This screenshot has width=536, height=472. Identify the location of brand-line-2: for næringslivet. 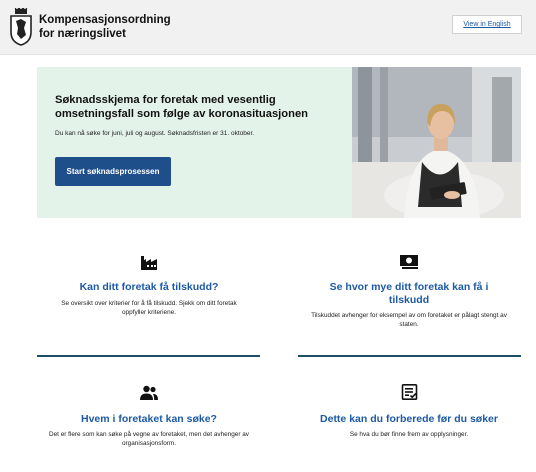
(82, 34).